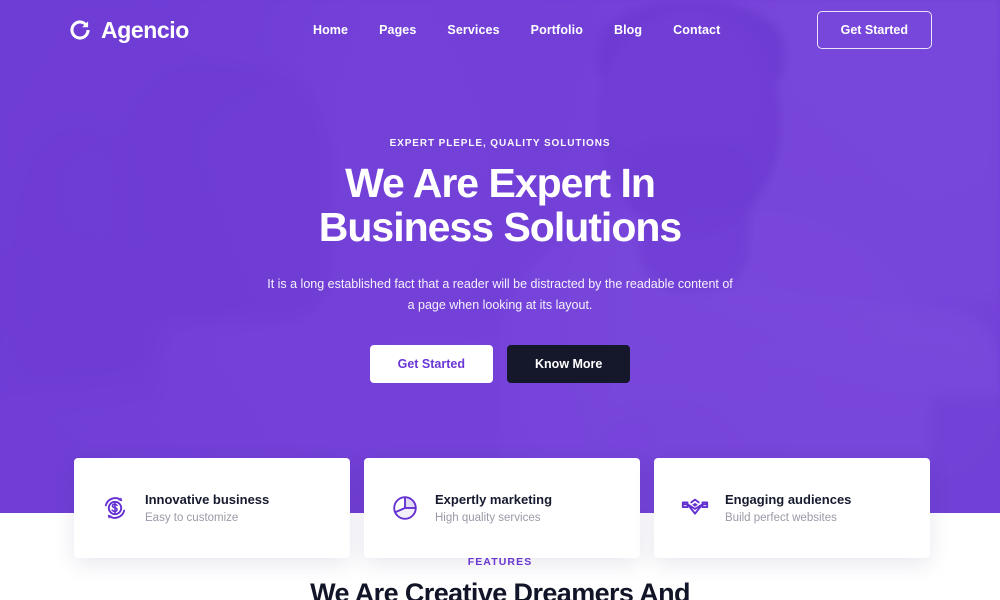  What do you see at coordinates (80, 30) in the screenshot?
I see `circle-c-logo-icon` at bounding box center [80, 30].